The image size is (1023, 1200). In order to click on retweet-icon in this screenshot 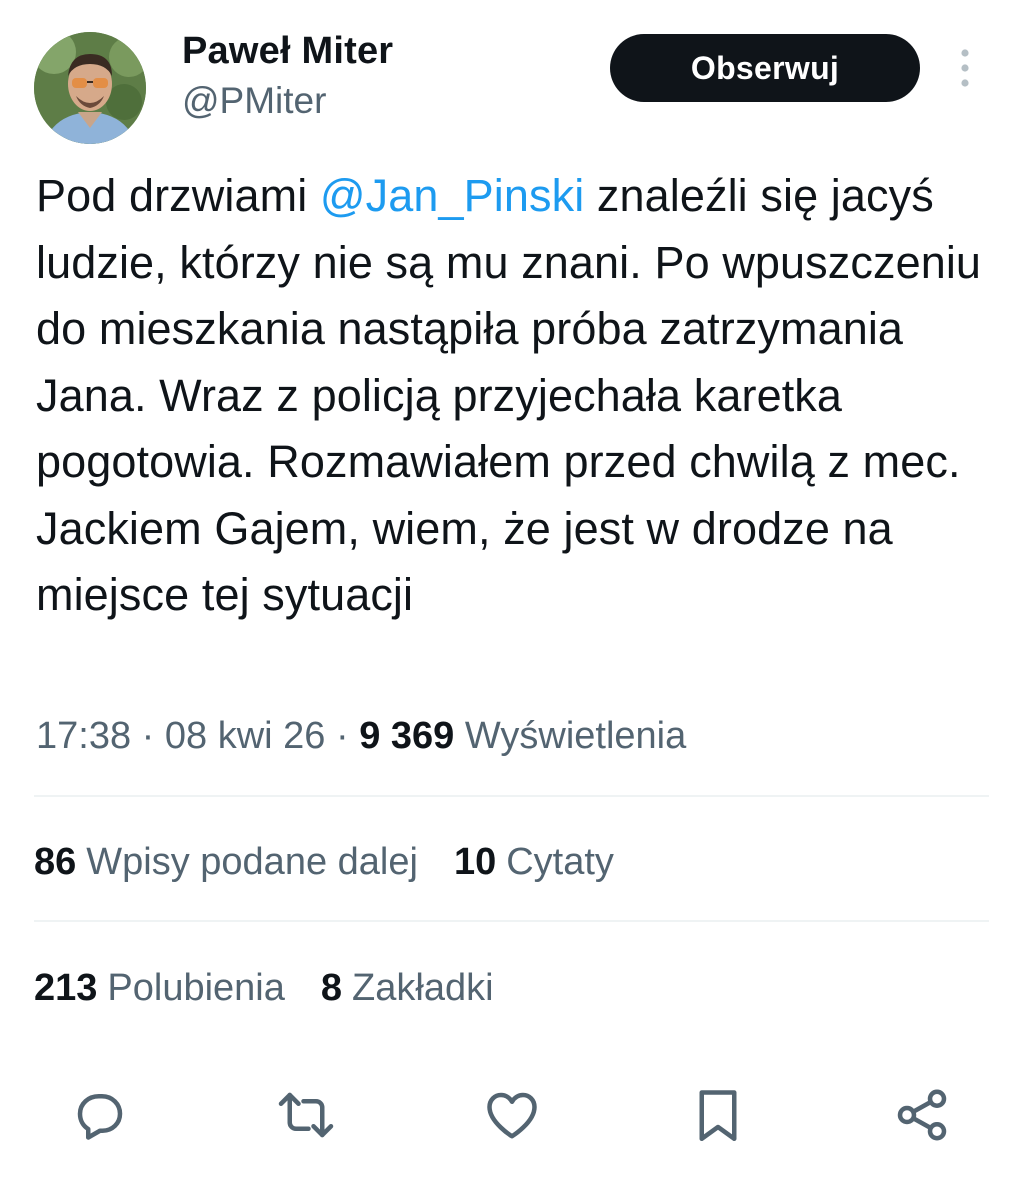, I will do `click(306, 1115)`.